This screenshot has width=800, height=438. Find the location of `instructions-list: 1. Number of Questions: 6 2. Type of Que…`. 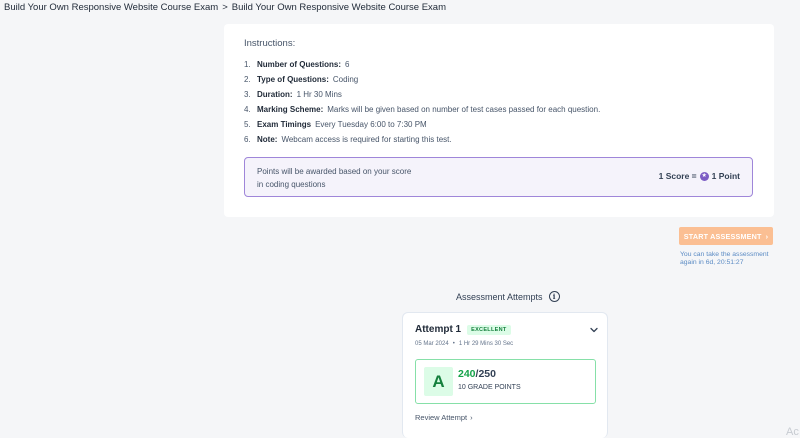

instructions-list: 1. Number of Questions: 6 2. Type of Que… is located at coordinates (422, 102).